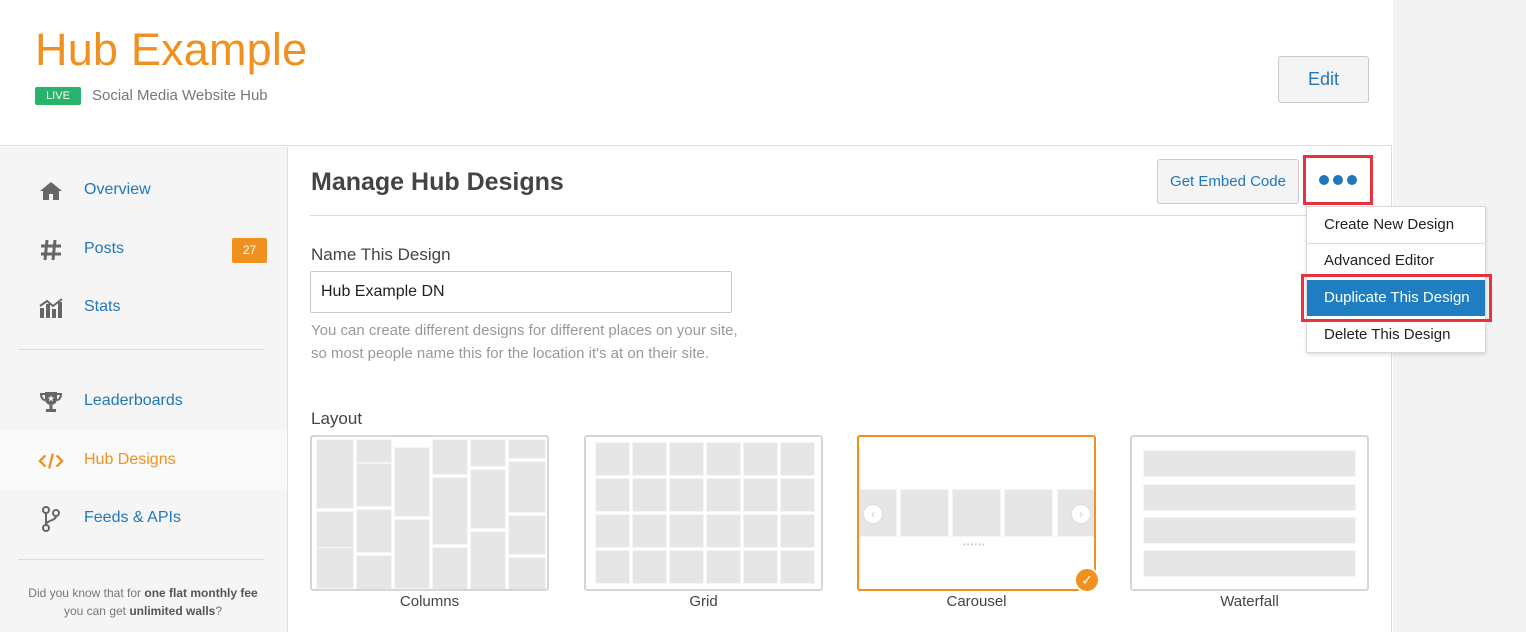 This screenshot has width=1526, height=632. I want to click on selected-check-icon: ✓, so click(1087, 580).